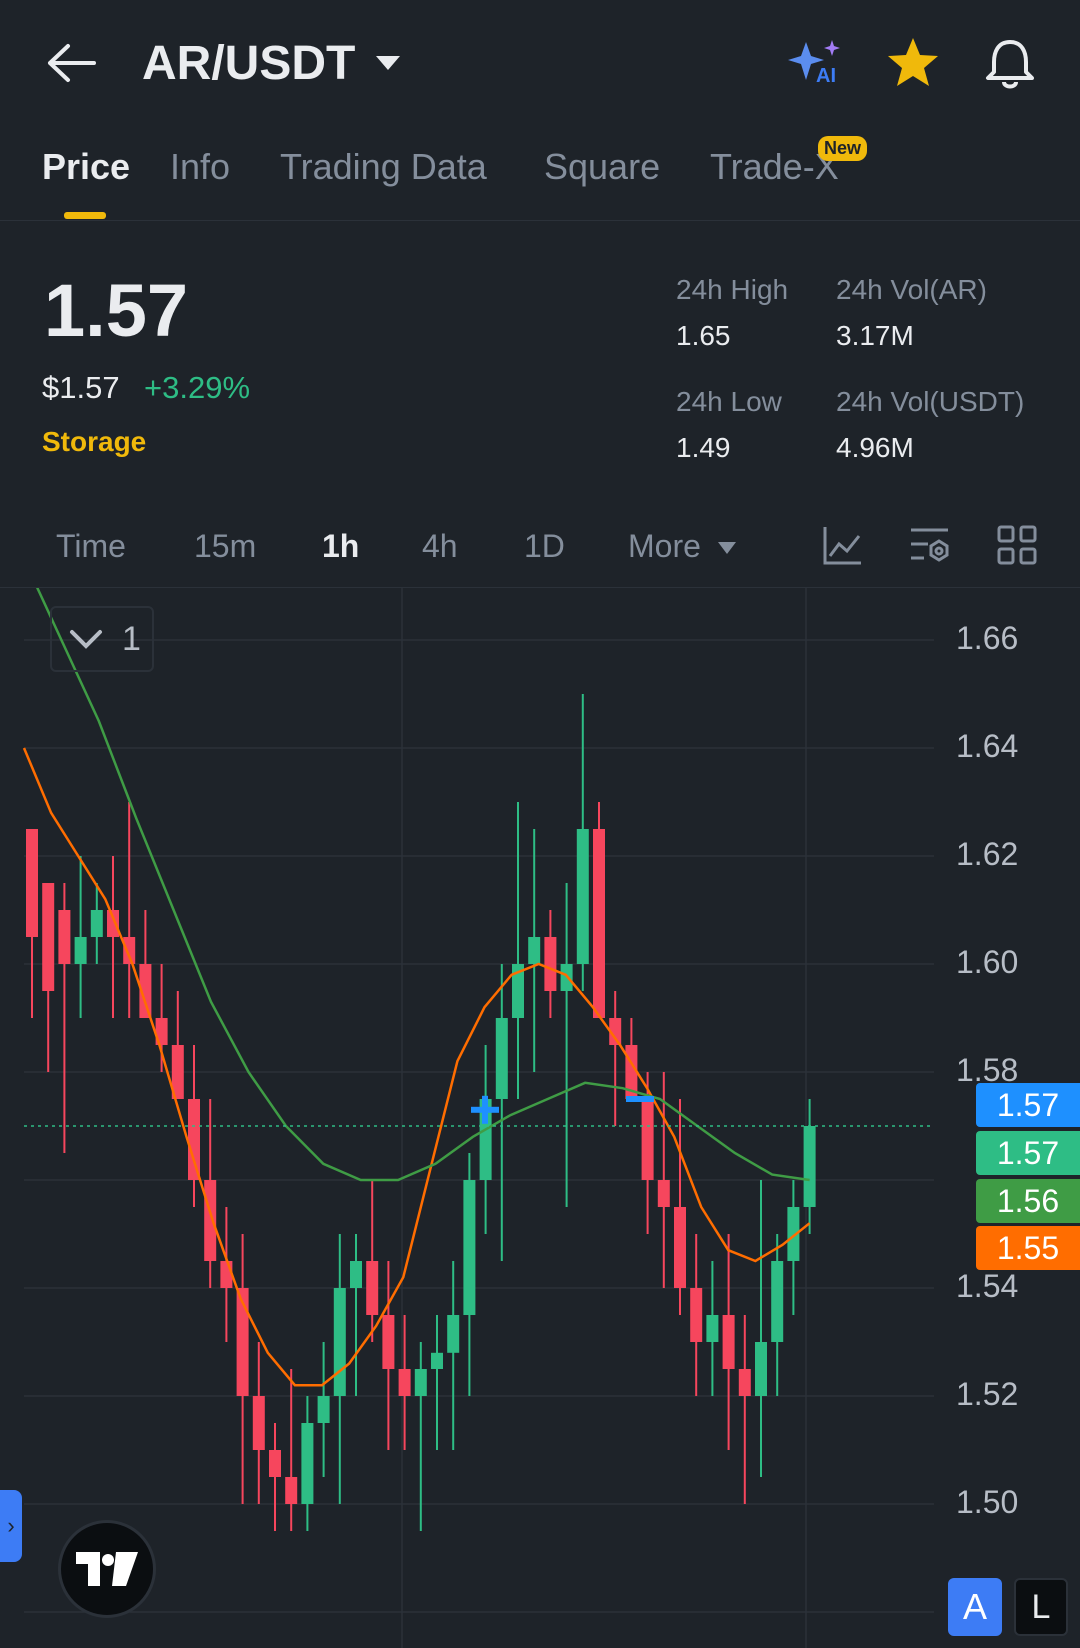 This screenshot has width=1080, height=1648. I want to click on price-axis-label: 1.56, so click(1028, 1201).